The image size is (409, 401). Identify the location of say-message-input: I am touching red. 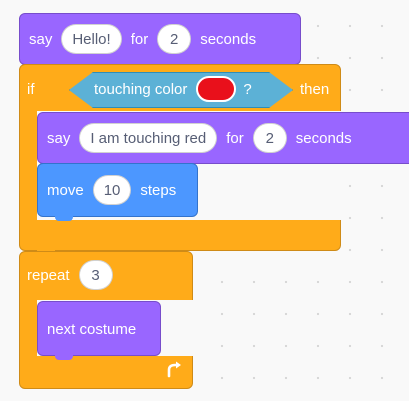
(148, 138).